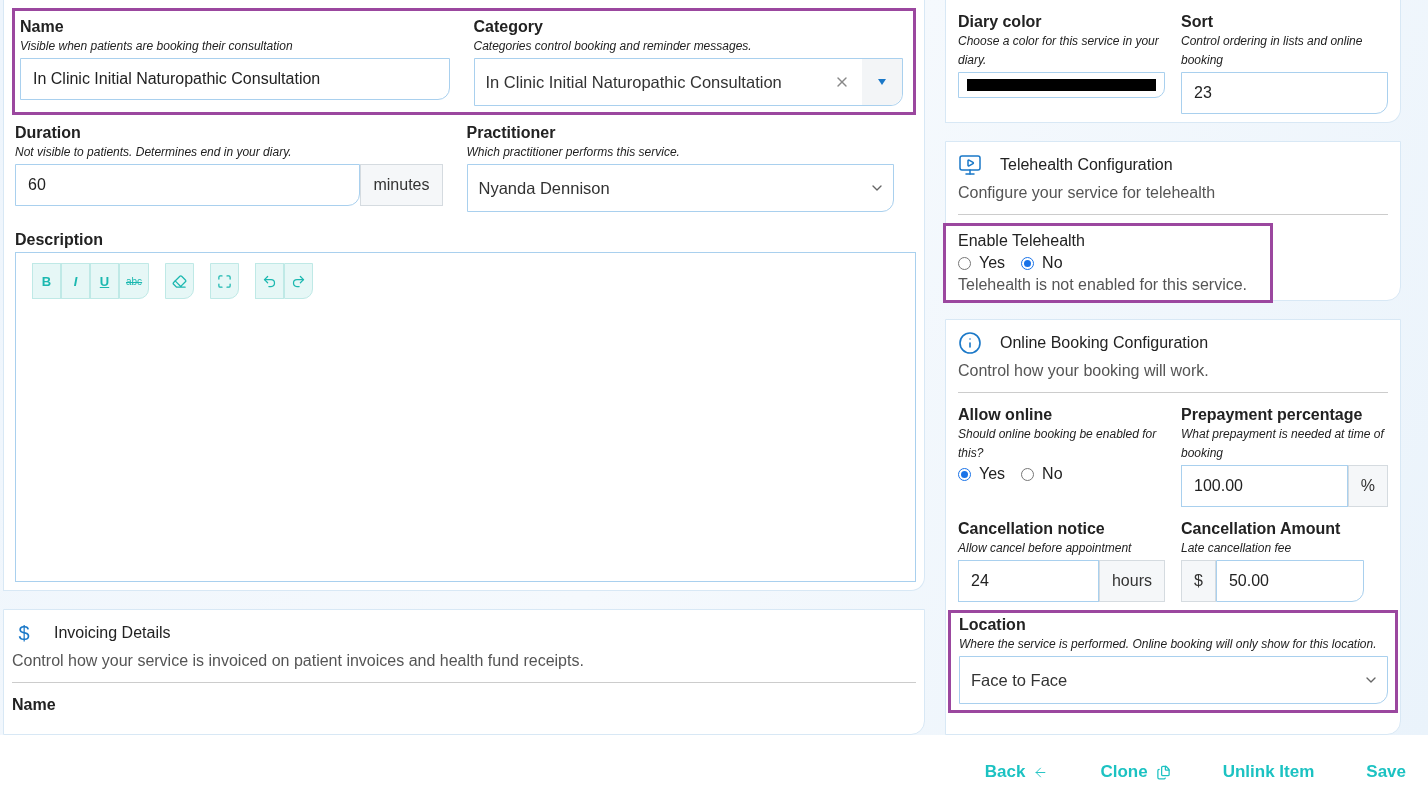  Describe the element at coordinates (1284, 93) in the screenshot. I see `sort-field: 23` at that location.